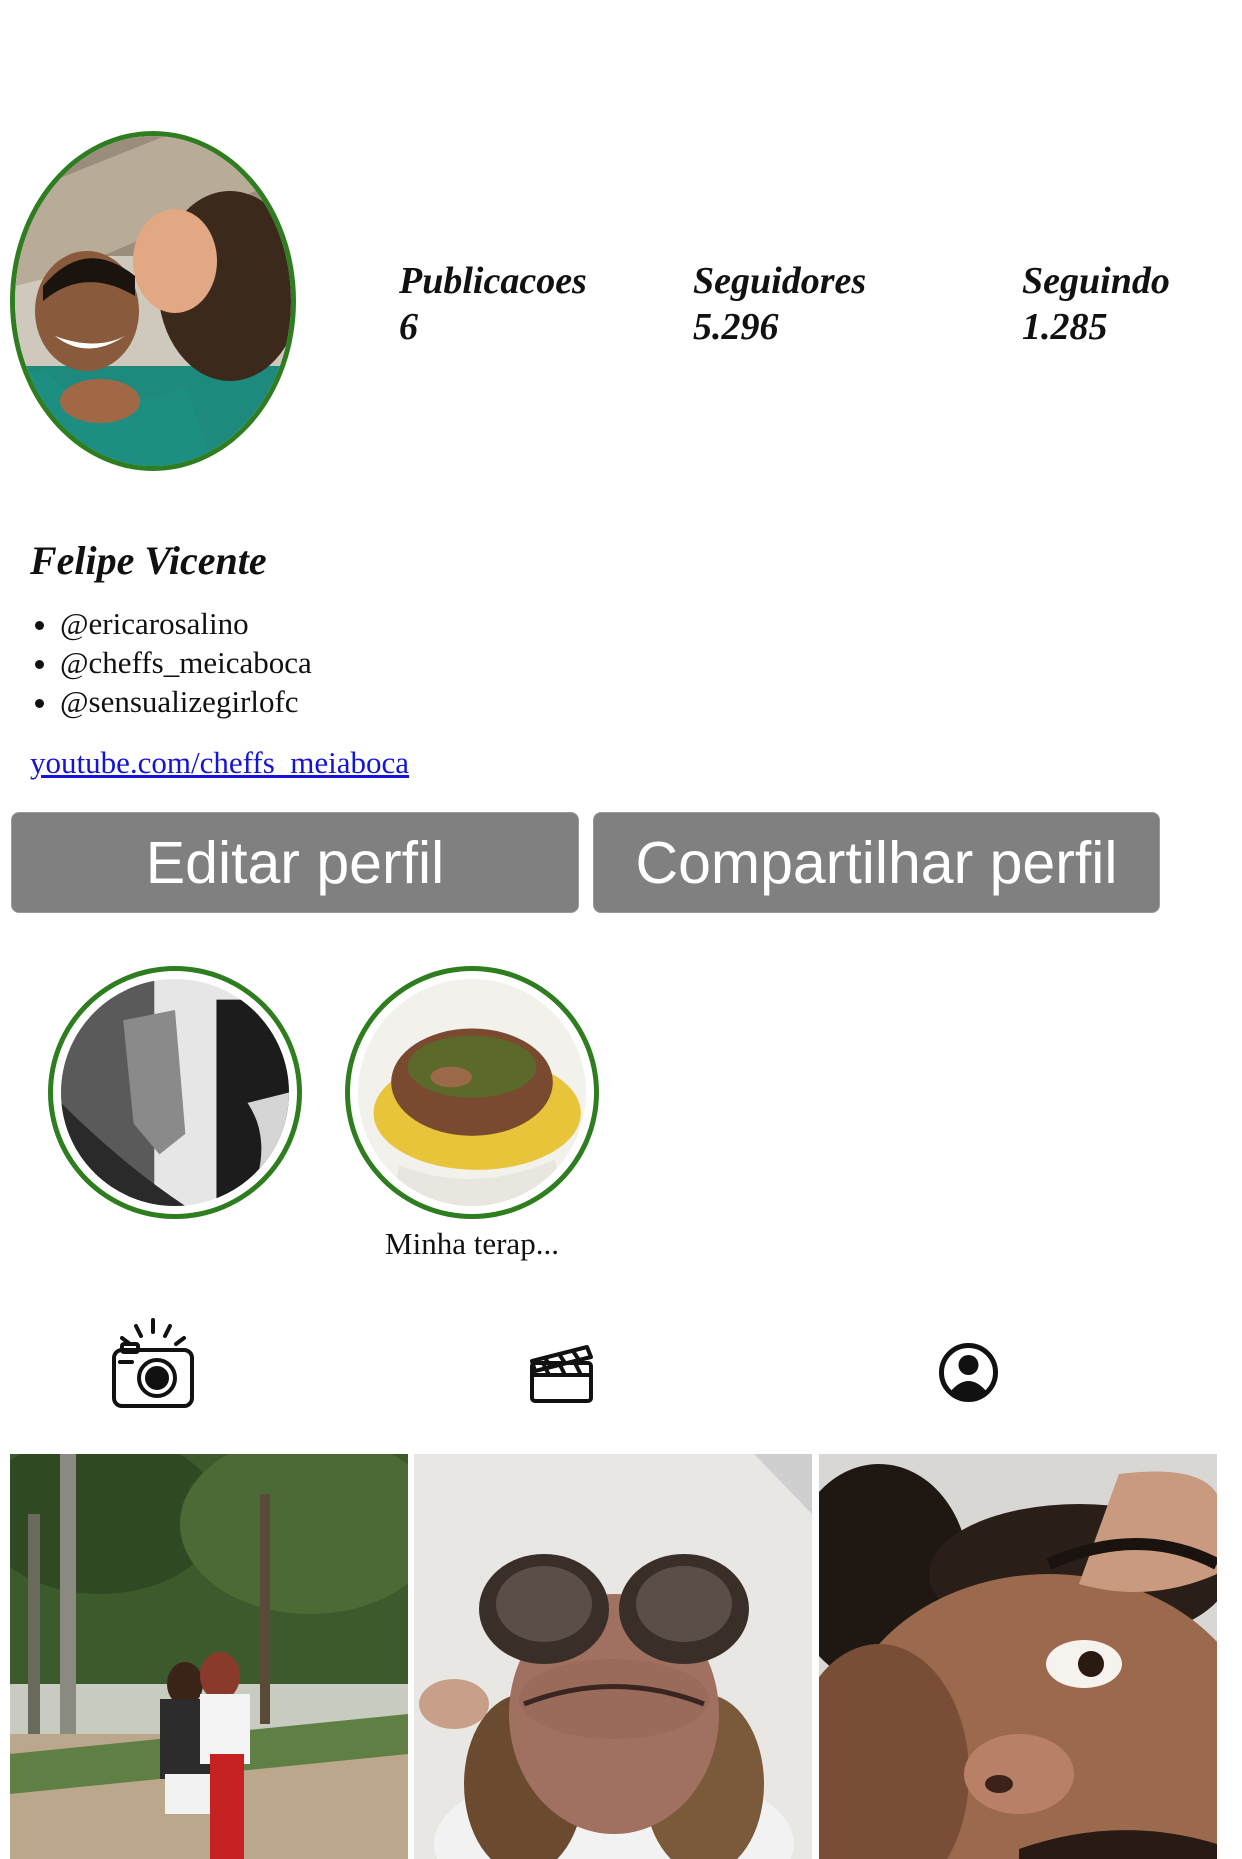 The height and width of the screenshot is (1859, 1242). I want to click on stat-following-value: 1.285, so click(1065, 327).